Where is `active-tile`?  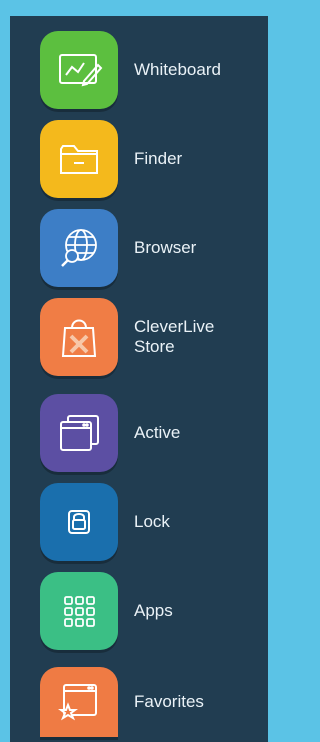
active-tile is located at coordinates (79, 433).